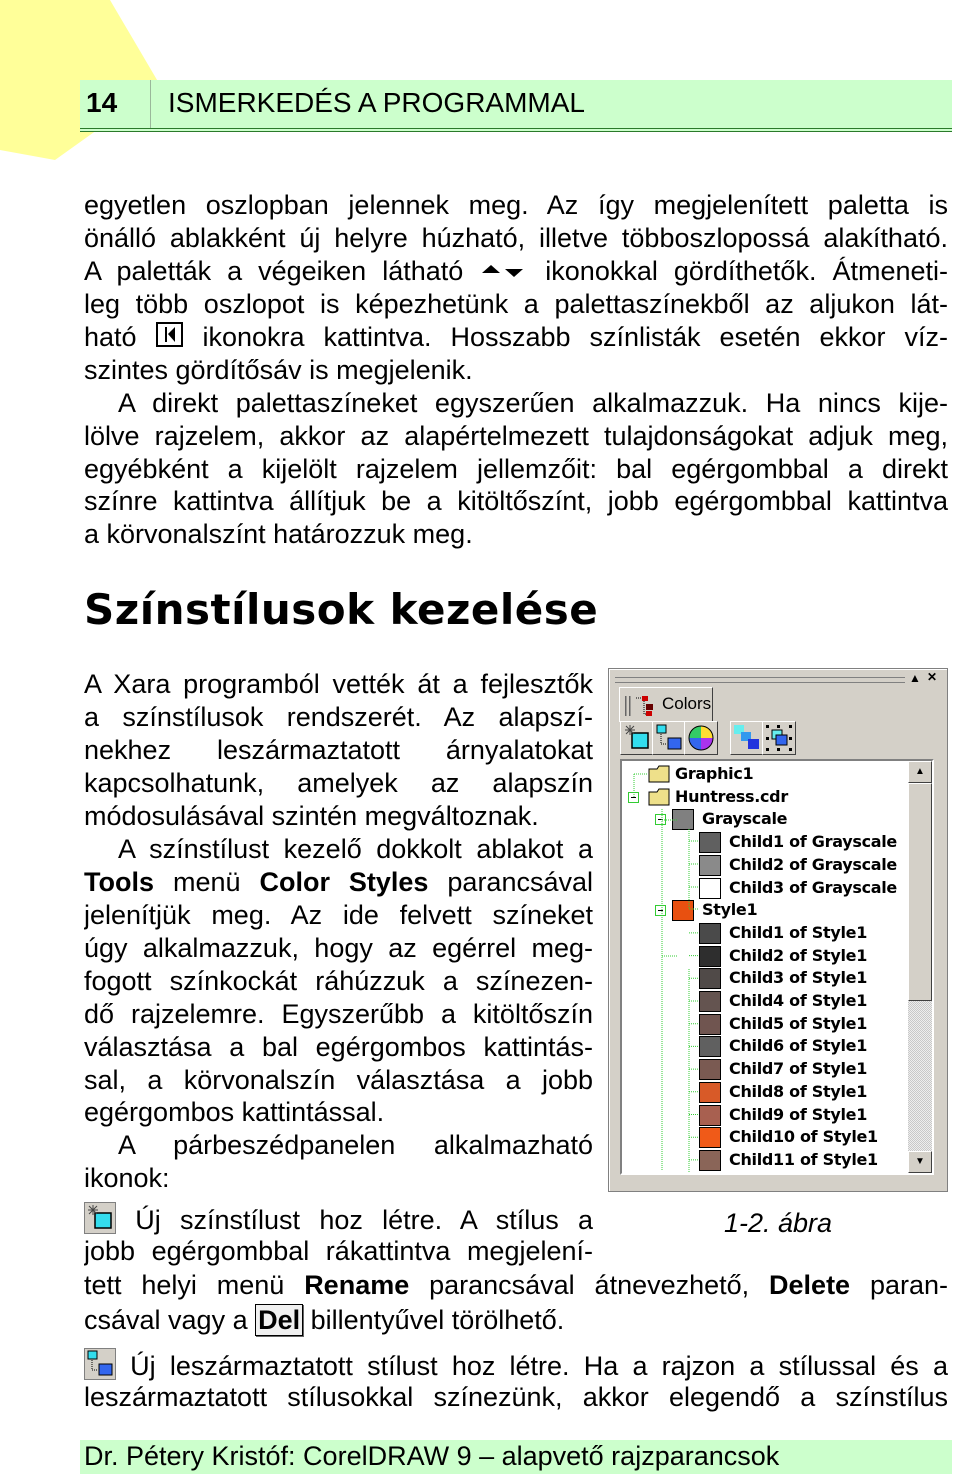  Describe the element at coordinates (278, 534) in the screenshot. I see `text-run: a körvonalszínt határozzuk meg.` at that location.